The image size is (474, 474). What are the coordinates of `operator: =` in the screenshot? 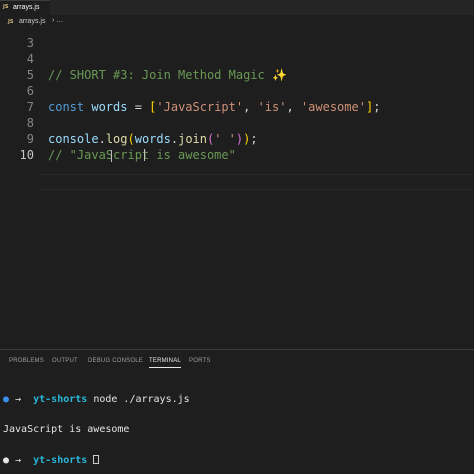 It's located at (138, 107).